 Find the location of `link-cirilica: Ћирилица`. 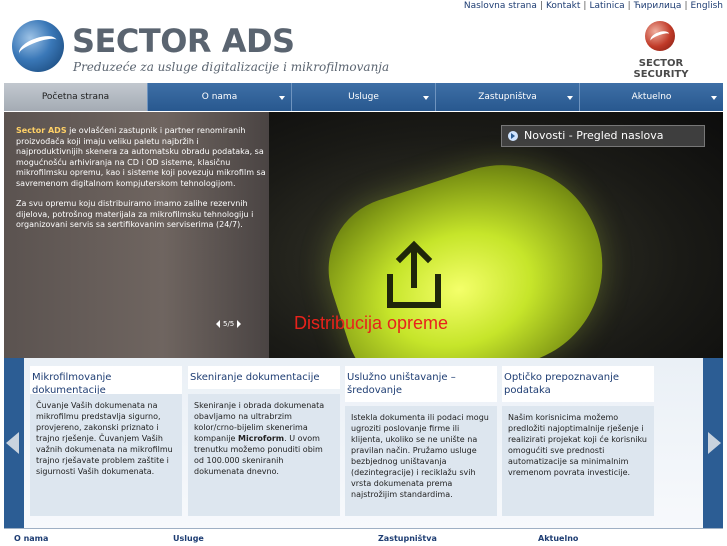

link-cirilica: Ћирилица is located at coordinates (658, 6).